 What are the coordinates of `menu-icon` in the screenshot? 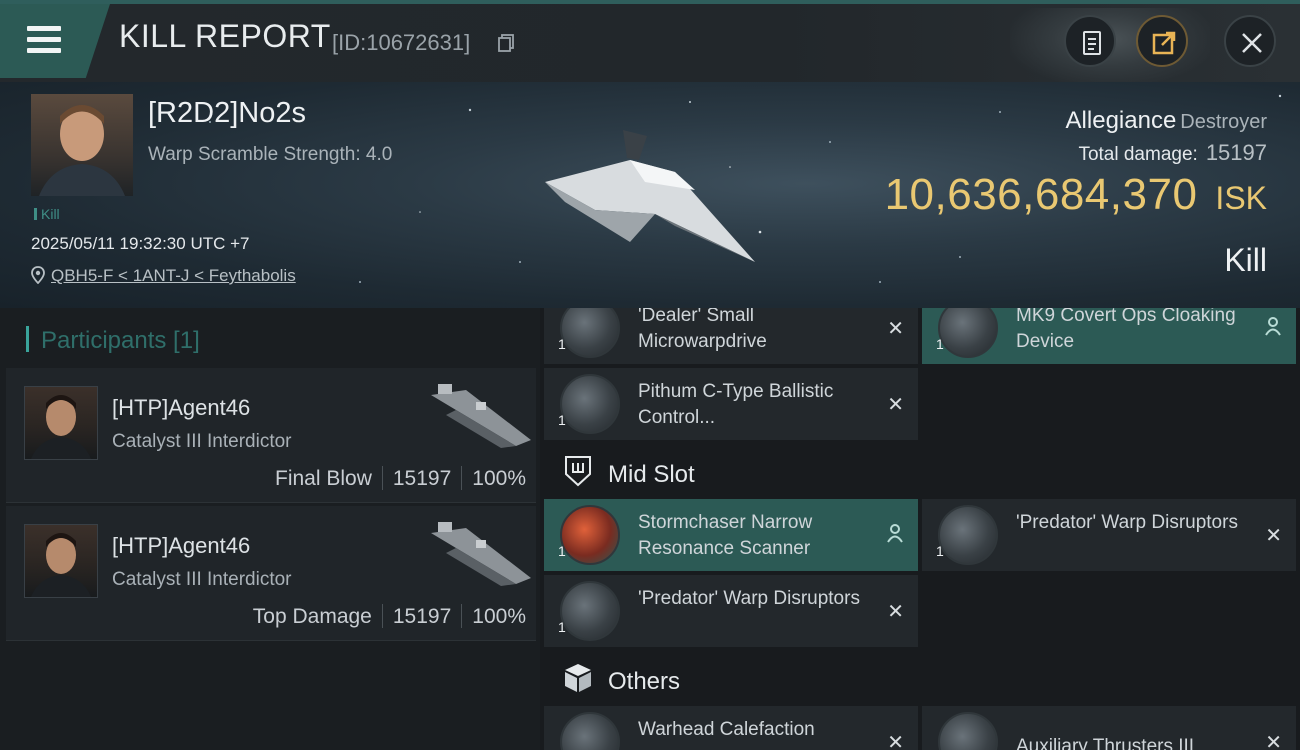 It's located at (44, 40).